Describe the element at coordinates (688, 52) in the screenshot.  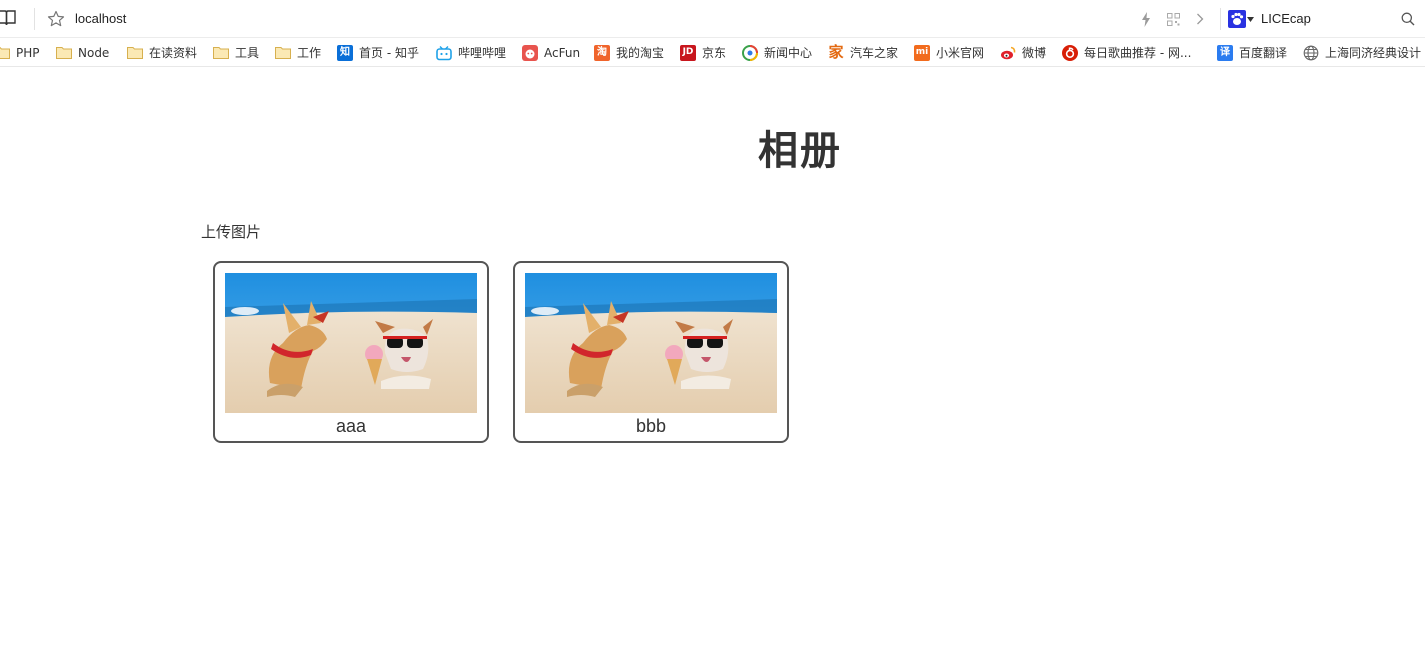
I see `jd-icon: JD` at that location.